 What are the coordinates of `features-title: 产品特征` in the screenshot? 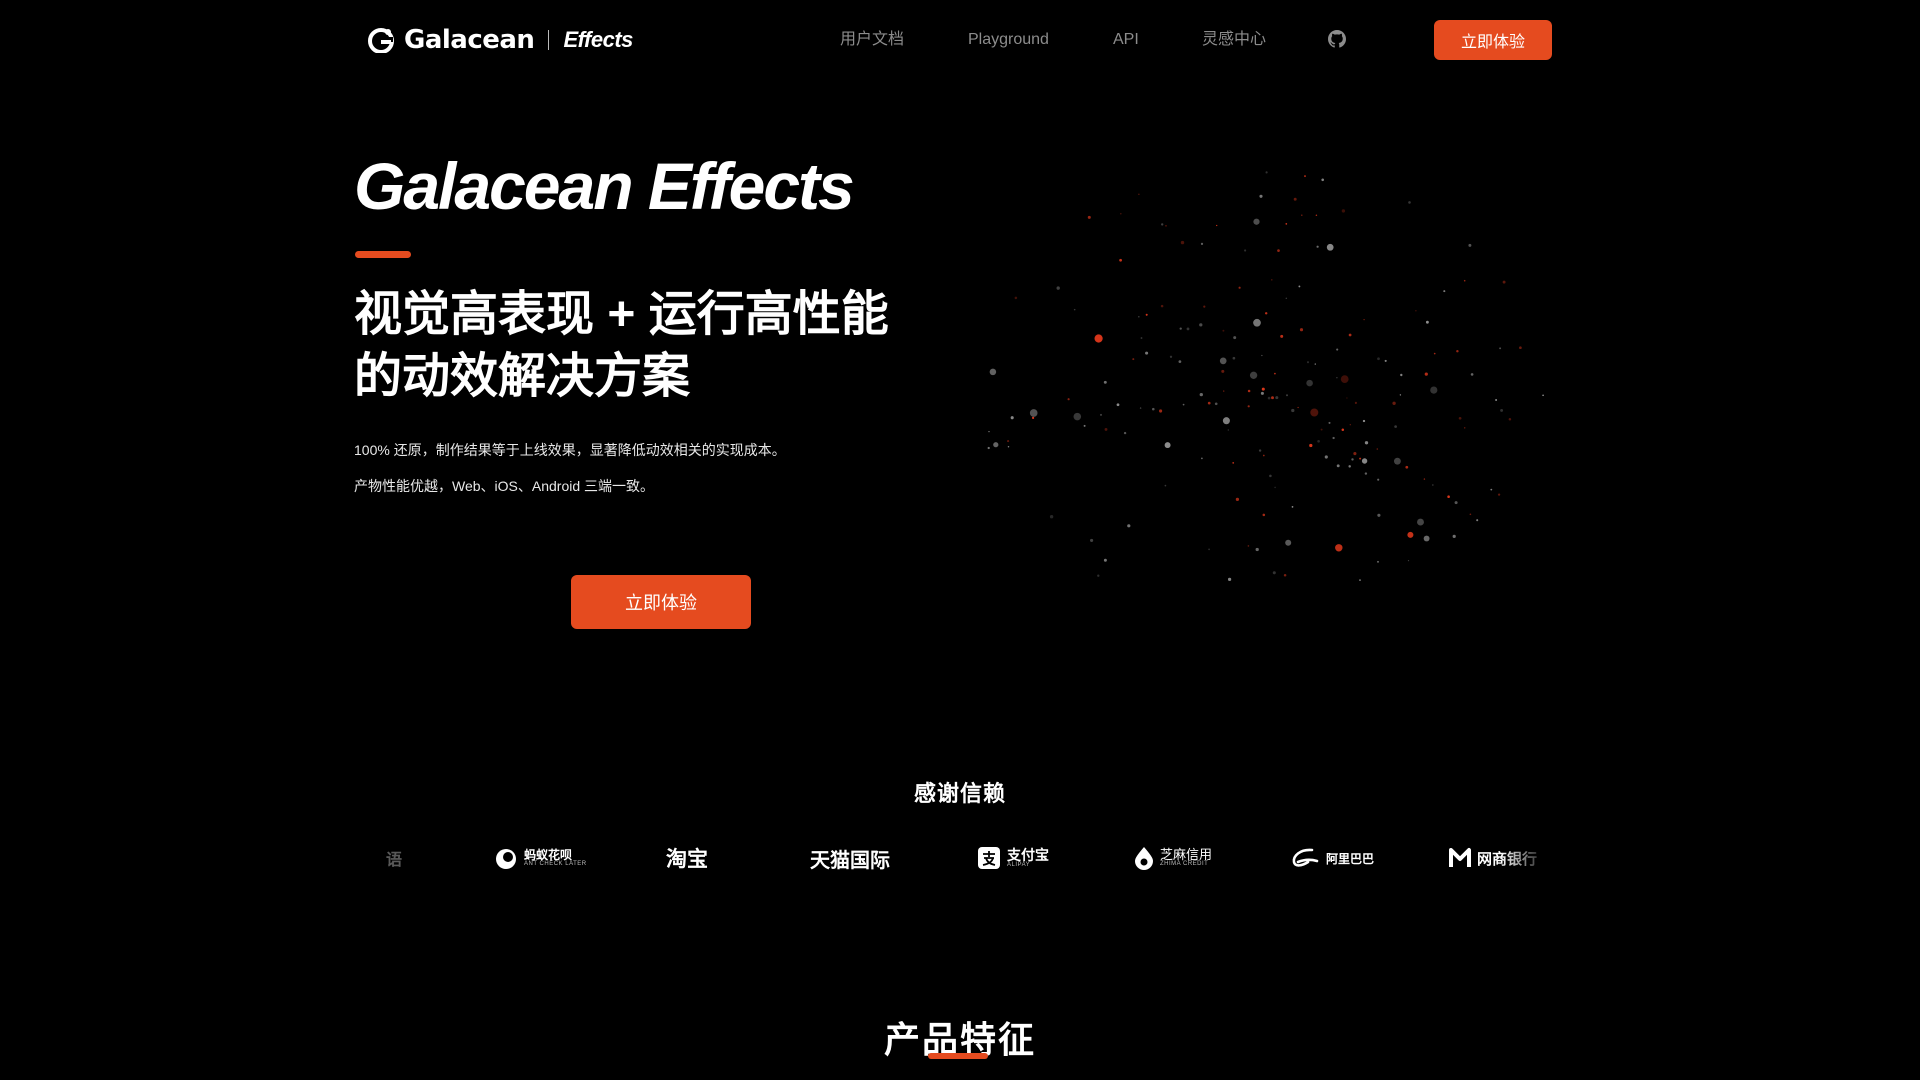 It's located at (959, 1039).